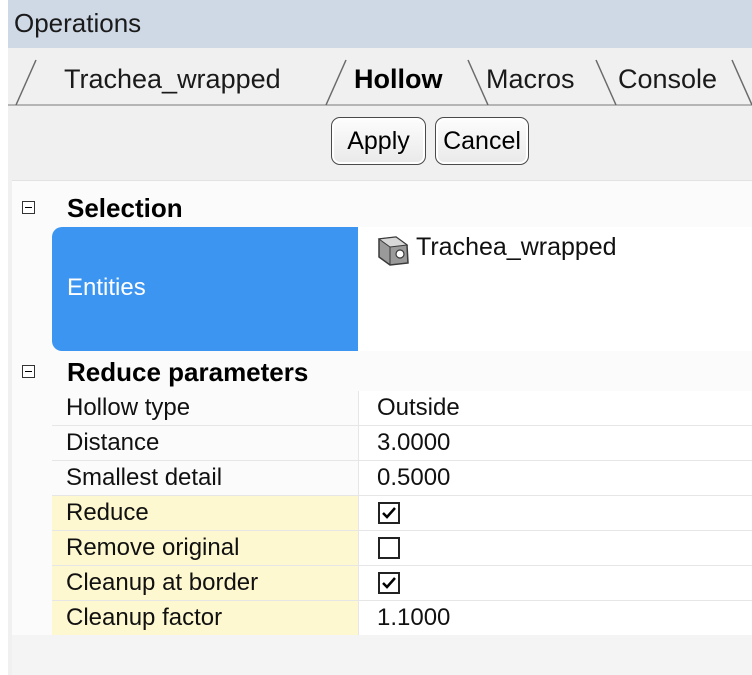 The width and height of the screenshot is (752, 675). I want to click on entities-label-cell: Entities, so click(205, 289).